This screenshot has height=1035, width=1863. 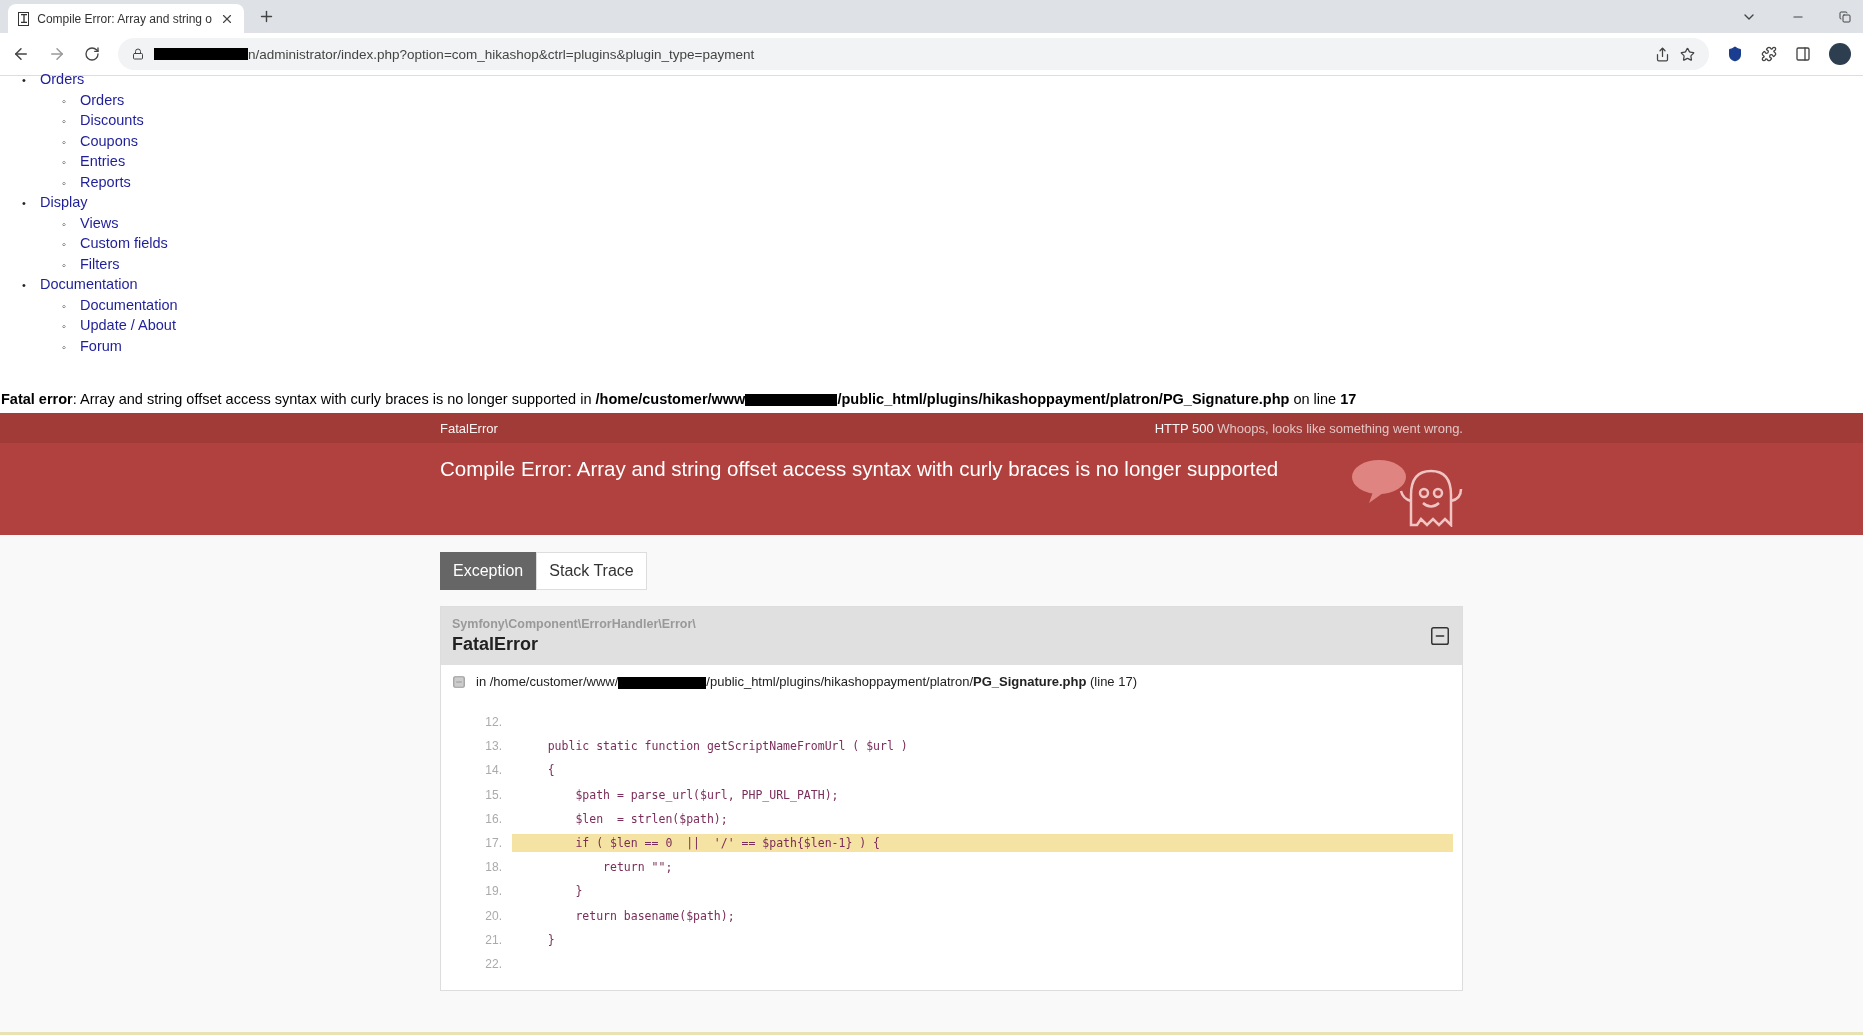 I want to click on new-tab-icon, so click(x=266, y=16).